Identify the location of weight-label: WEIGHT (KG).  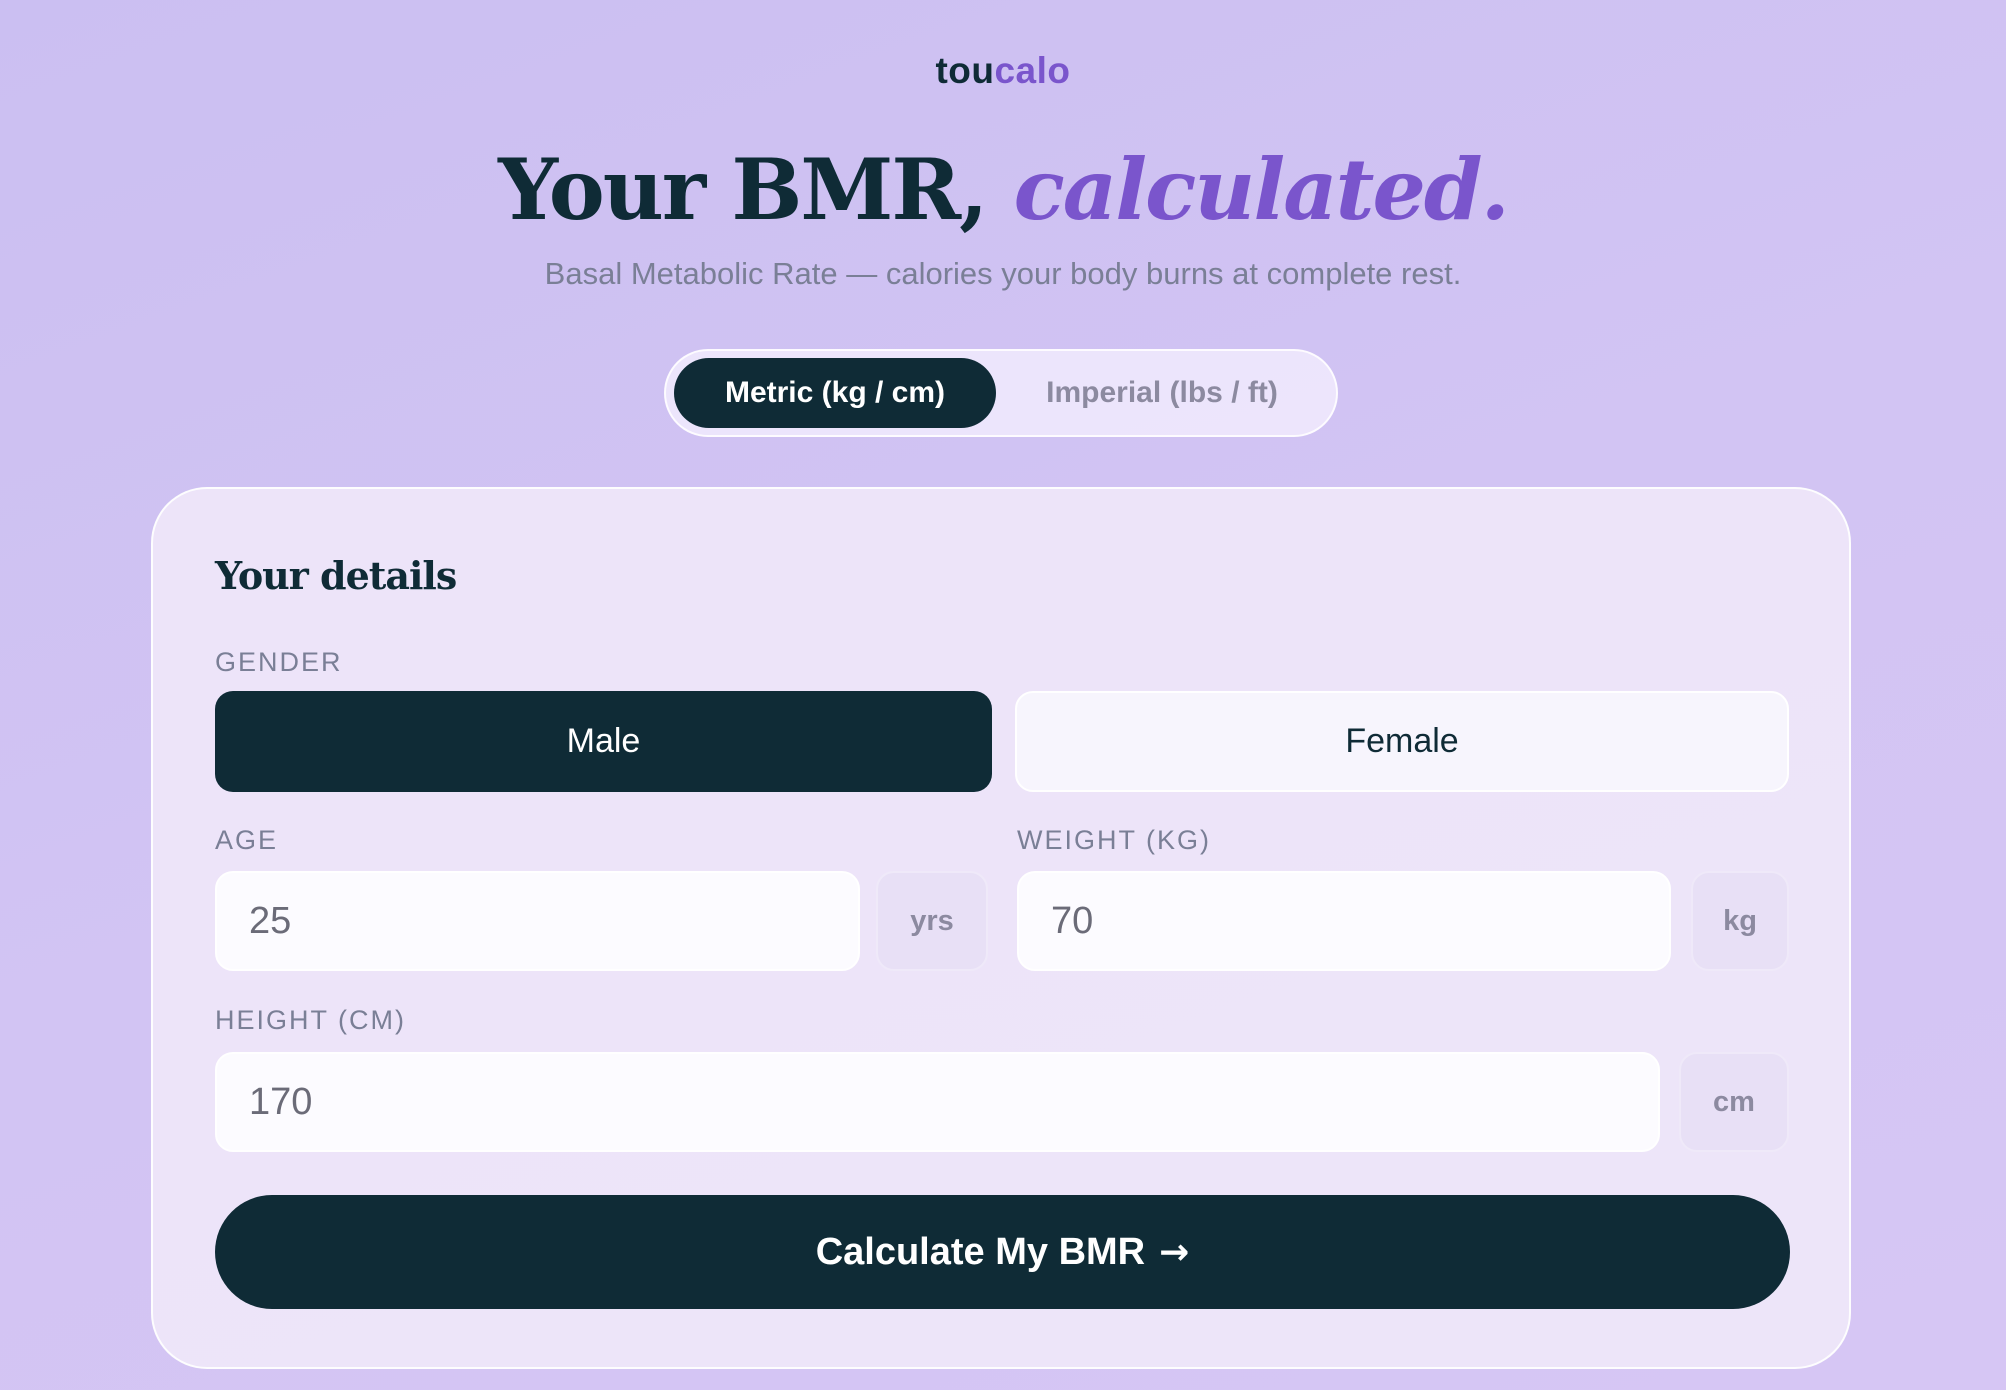
(1114, 840).